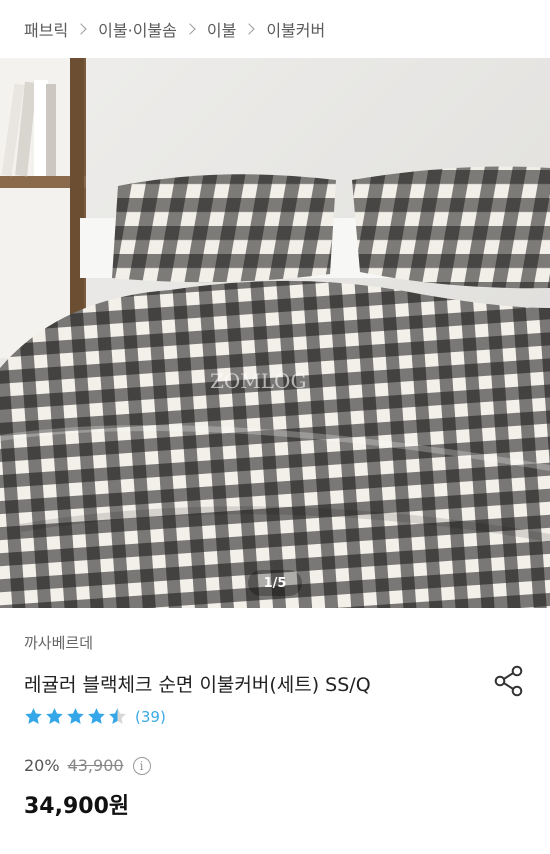 The image size is (550, 854). What do you see at coordinates (197, 685) in the screenshot?
I see `product-title: 레귤러 블랙체크 순면 이불커버(세트) SS/Q` at bounding box center [197, 685].